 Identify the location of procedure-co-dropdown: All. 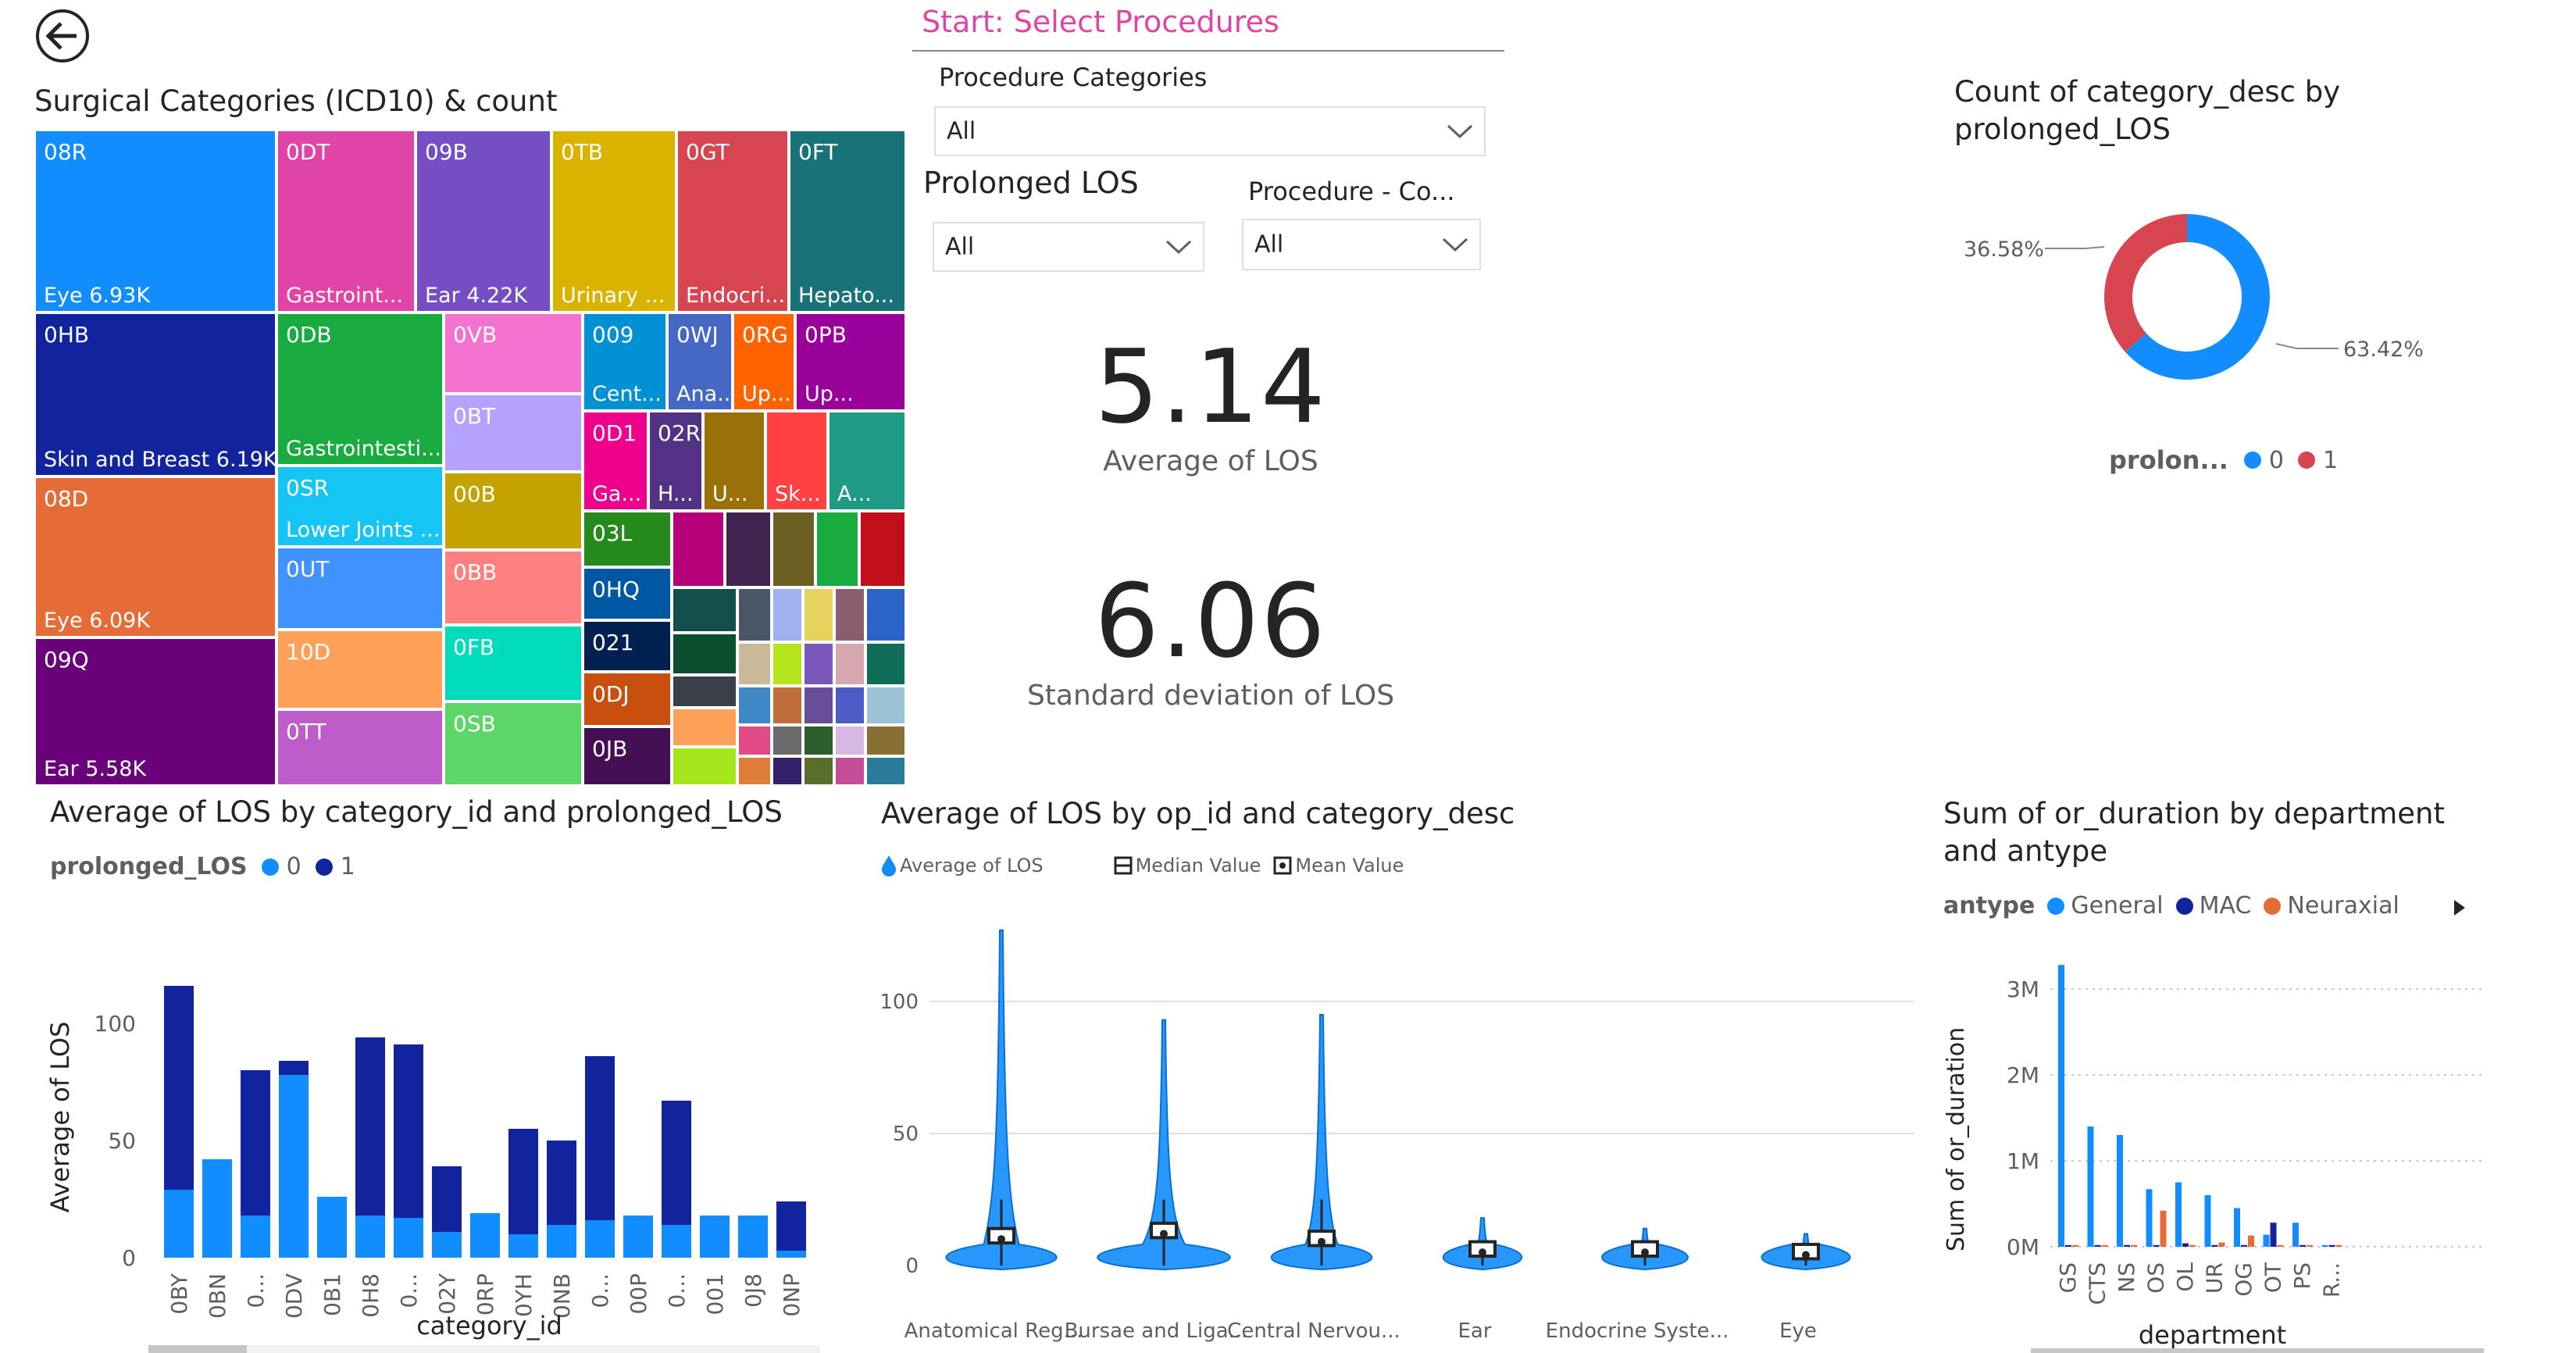
(1361, 244).